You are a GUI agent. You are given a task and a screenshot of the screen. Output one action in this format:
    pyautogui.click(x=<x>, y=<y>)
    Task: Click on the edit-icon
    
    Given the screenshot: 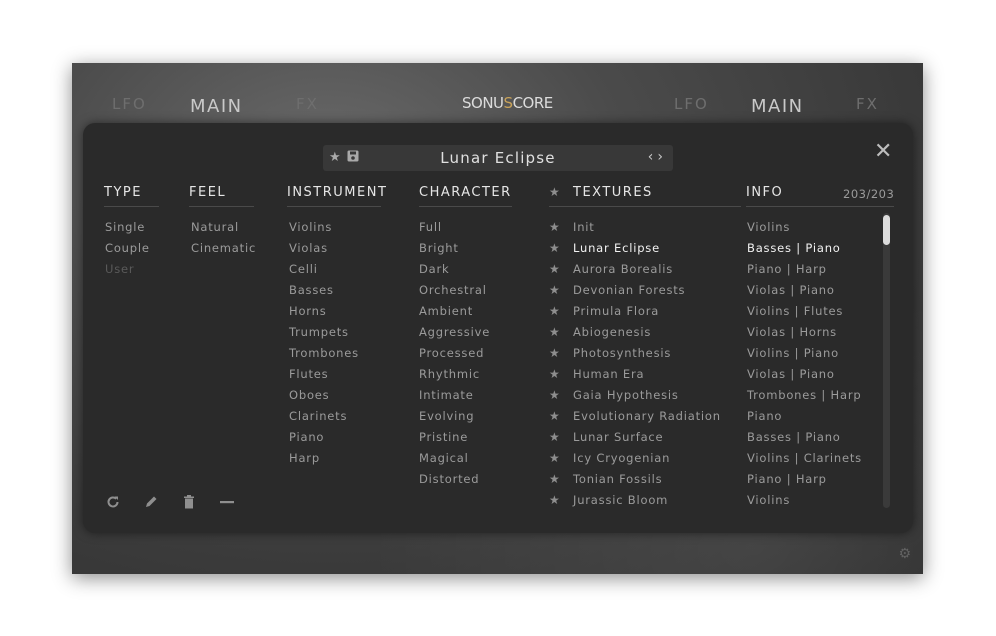 What is the action you would take?
    pyautogui.click(x=151, y=504)
    